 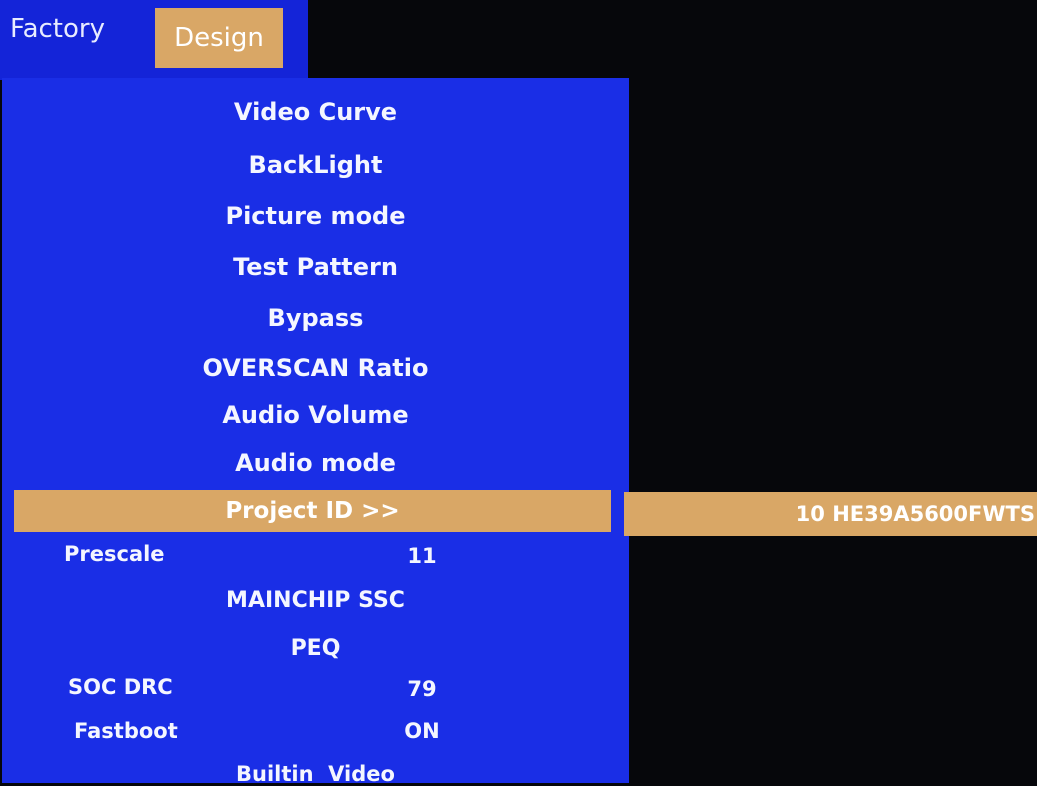 I want to click on menu-item-video-curve: Video Curve, so click(x=315, y=112).